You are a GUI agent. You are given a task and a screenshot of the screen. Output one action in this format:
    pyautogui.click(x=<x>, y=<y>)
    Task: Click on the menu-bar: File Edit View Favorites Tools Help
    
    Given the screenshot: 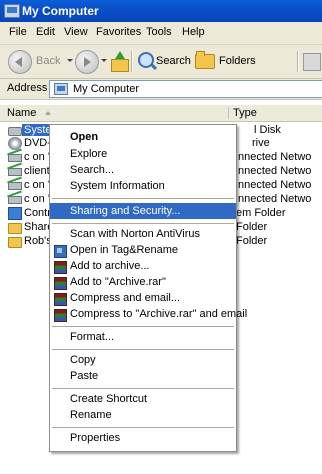 What is the action you would take?
    pyautogui.click(x=161, y=33)
    